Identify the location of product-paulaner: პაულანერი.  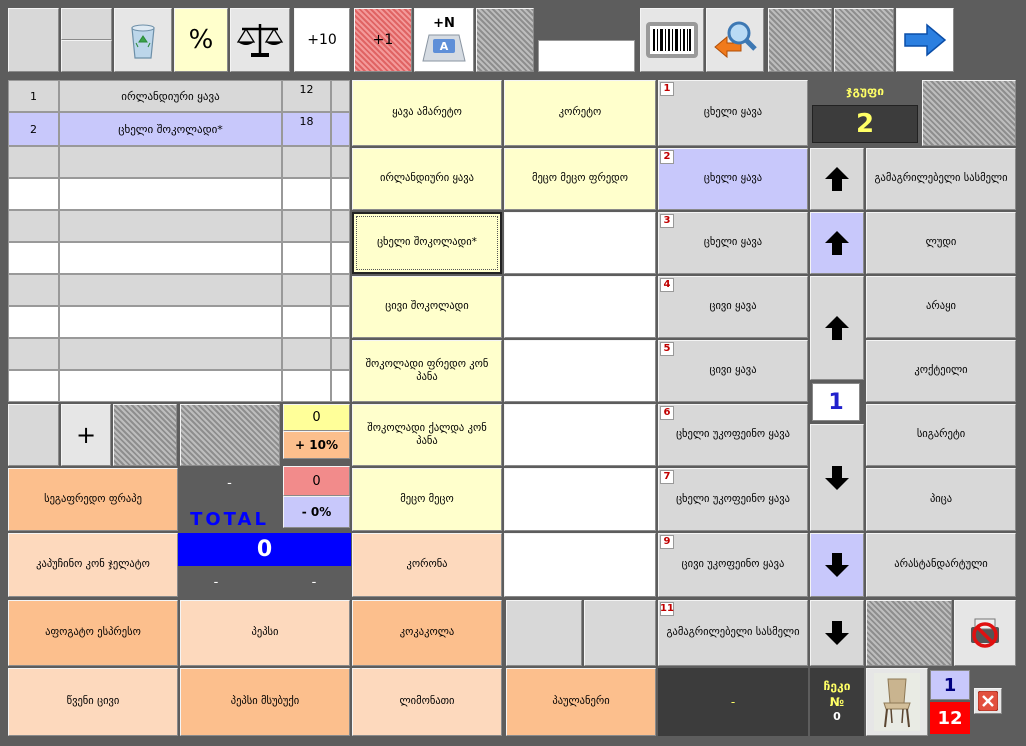
(581, 702).